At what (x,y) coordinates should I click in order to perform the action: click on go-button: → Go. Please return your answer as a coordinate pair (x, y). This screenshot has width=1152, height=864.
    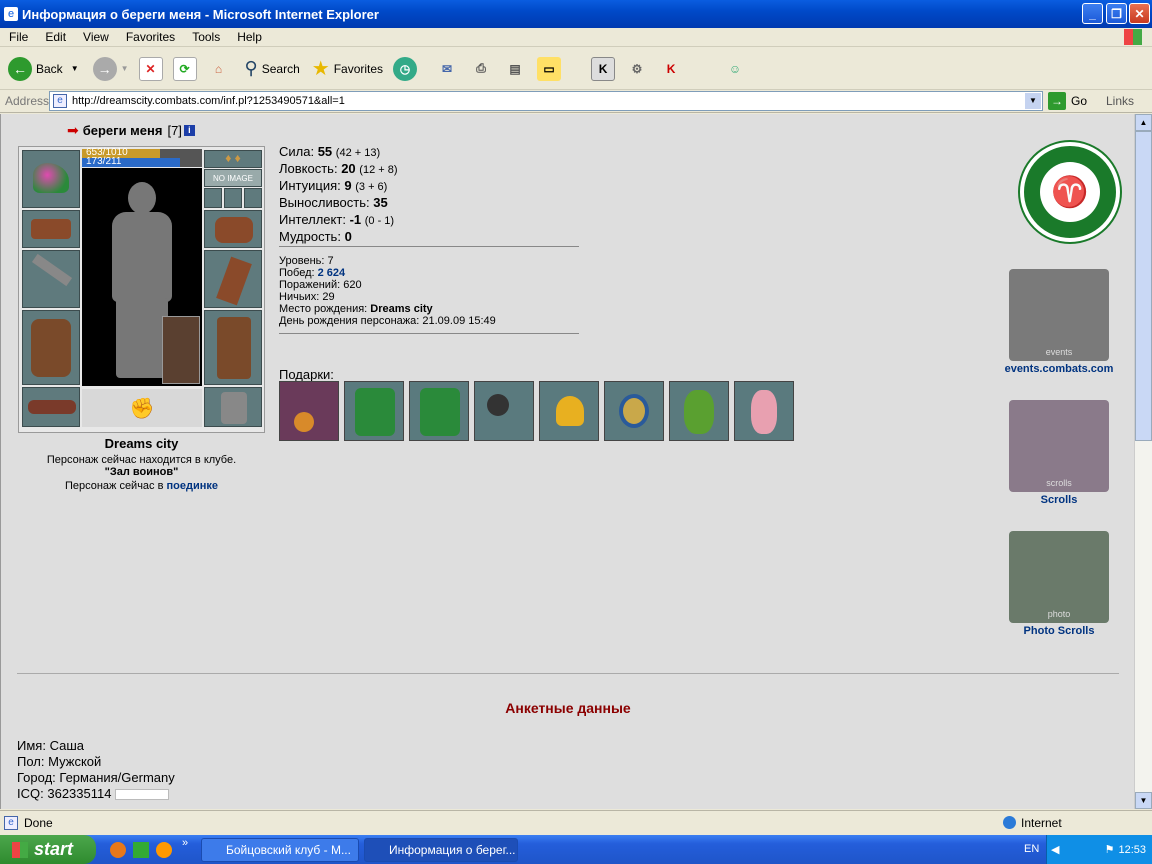
    Looking at the image, I should click on (1067, 101).